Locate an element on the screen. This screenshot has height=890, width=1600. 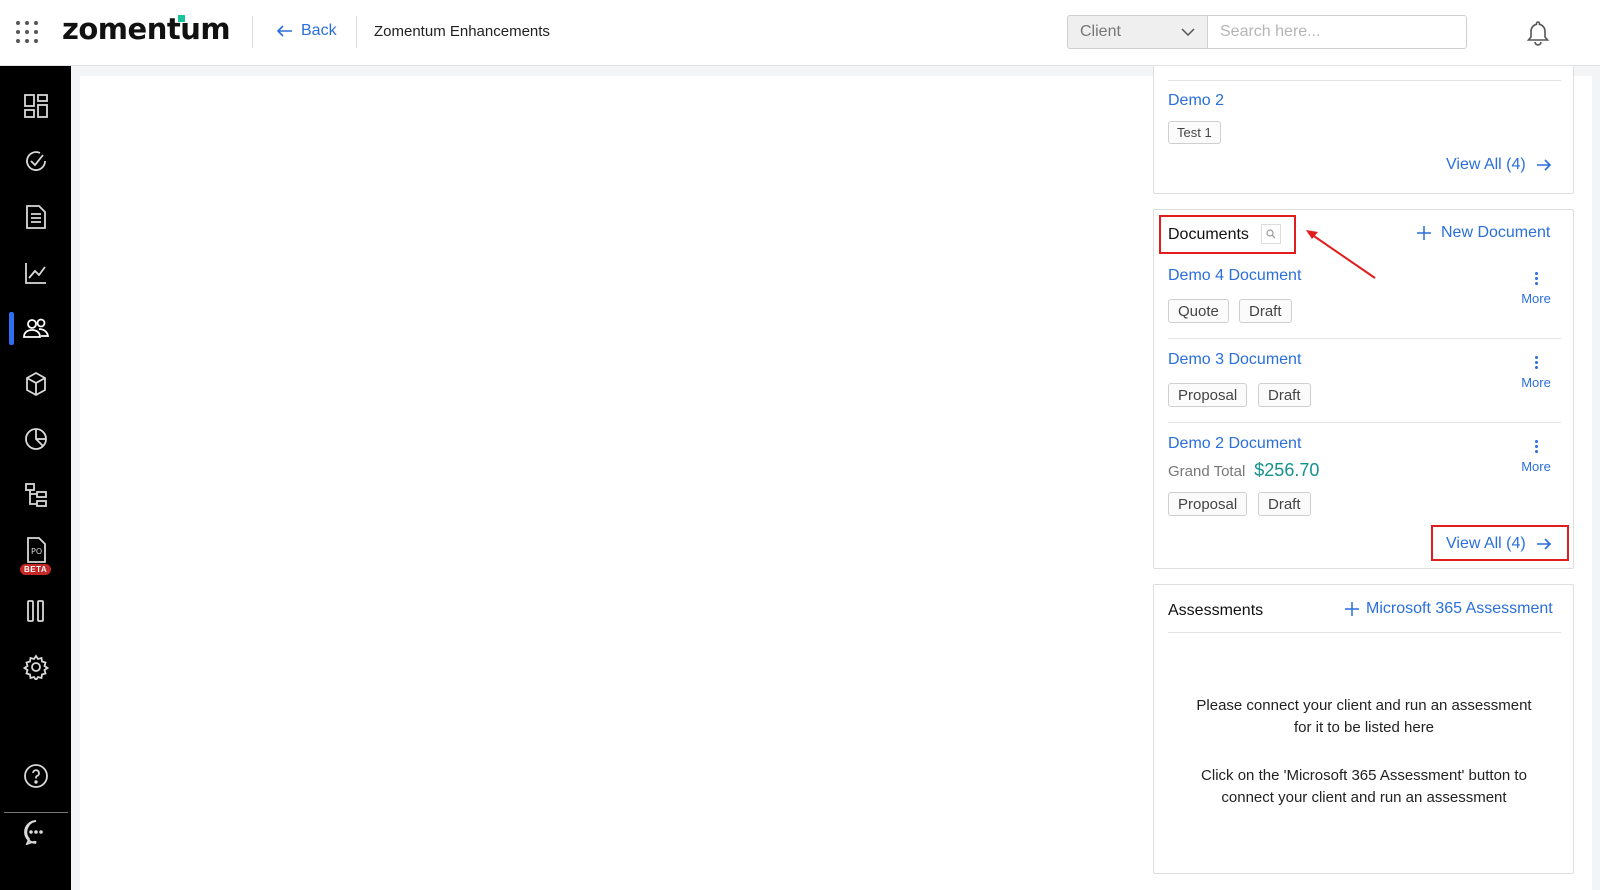
assessments-title: Assessments is located at coordinates (1216, 610).